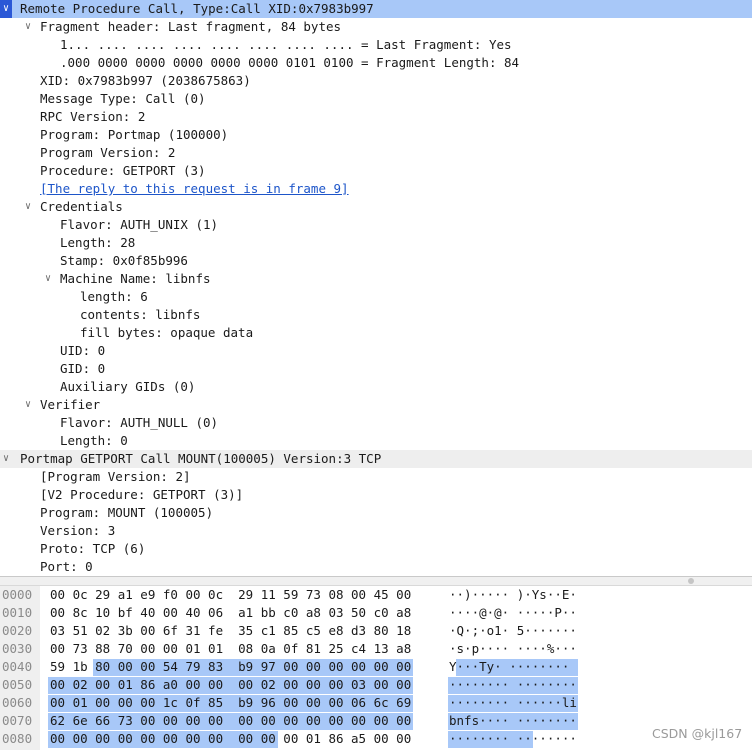 This screenshot has height=750, width=752. Describe the element at coordinates (376, 153) in the screenshot. I see `tree-field-row: Program Version: 2` at that location.